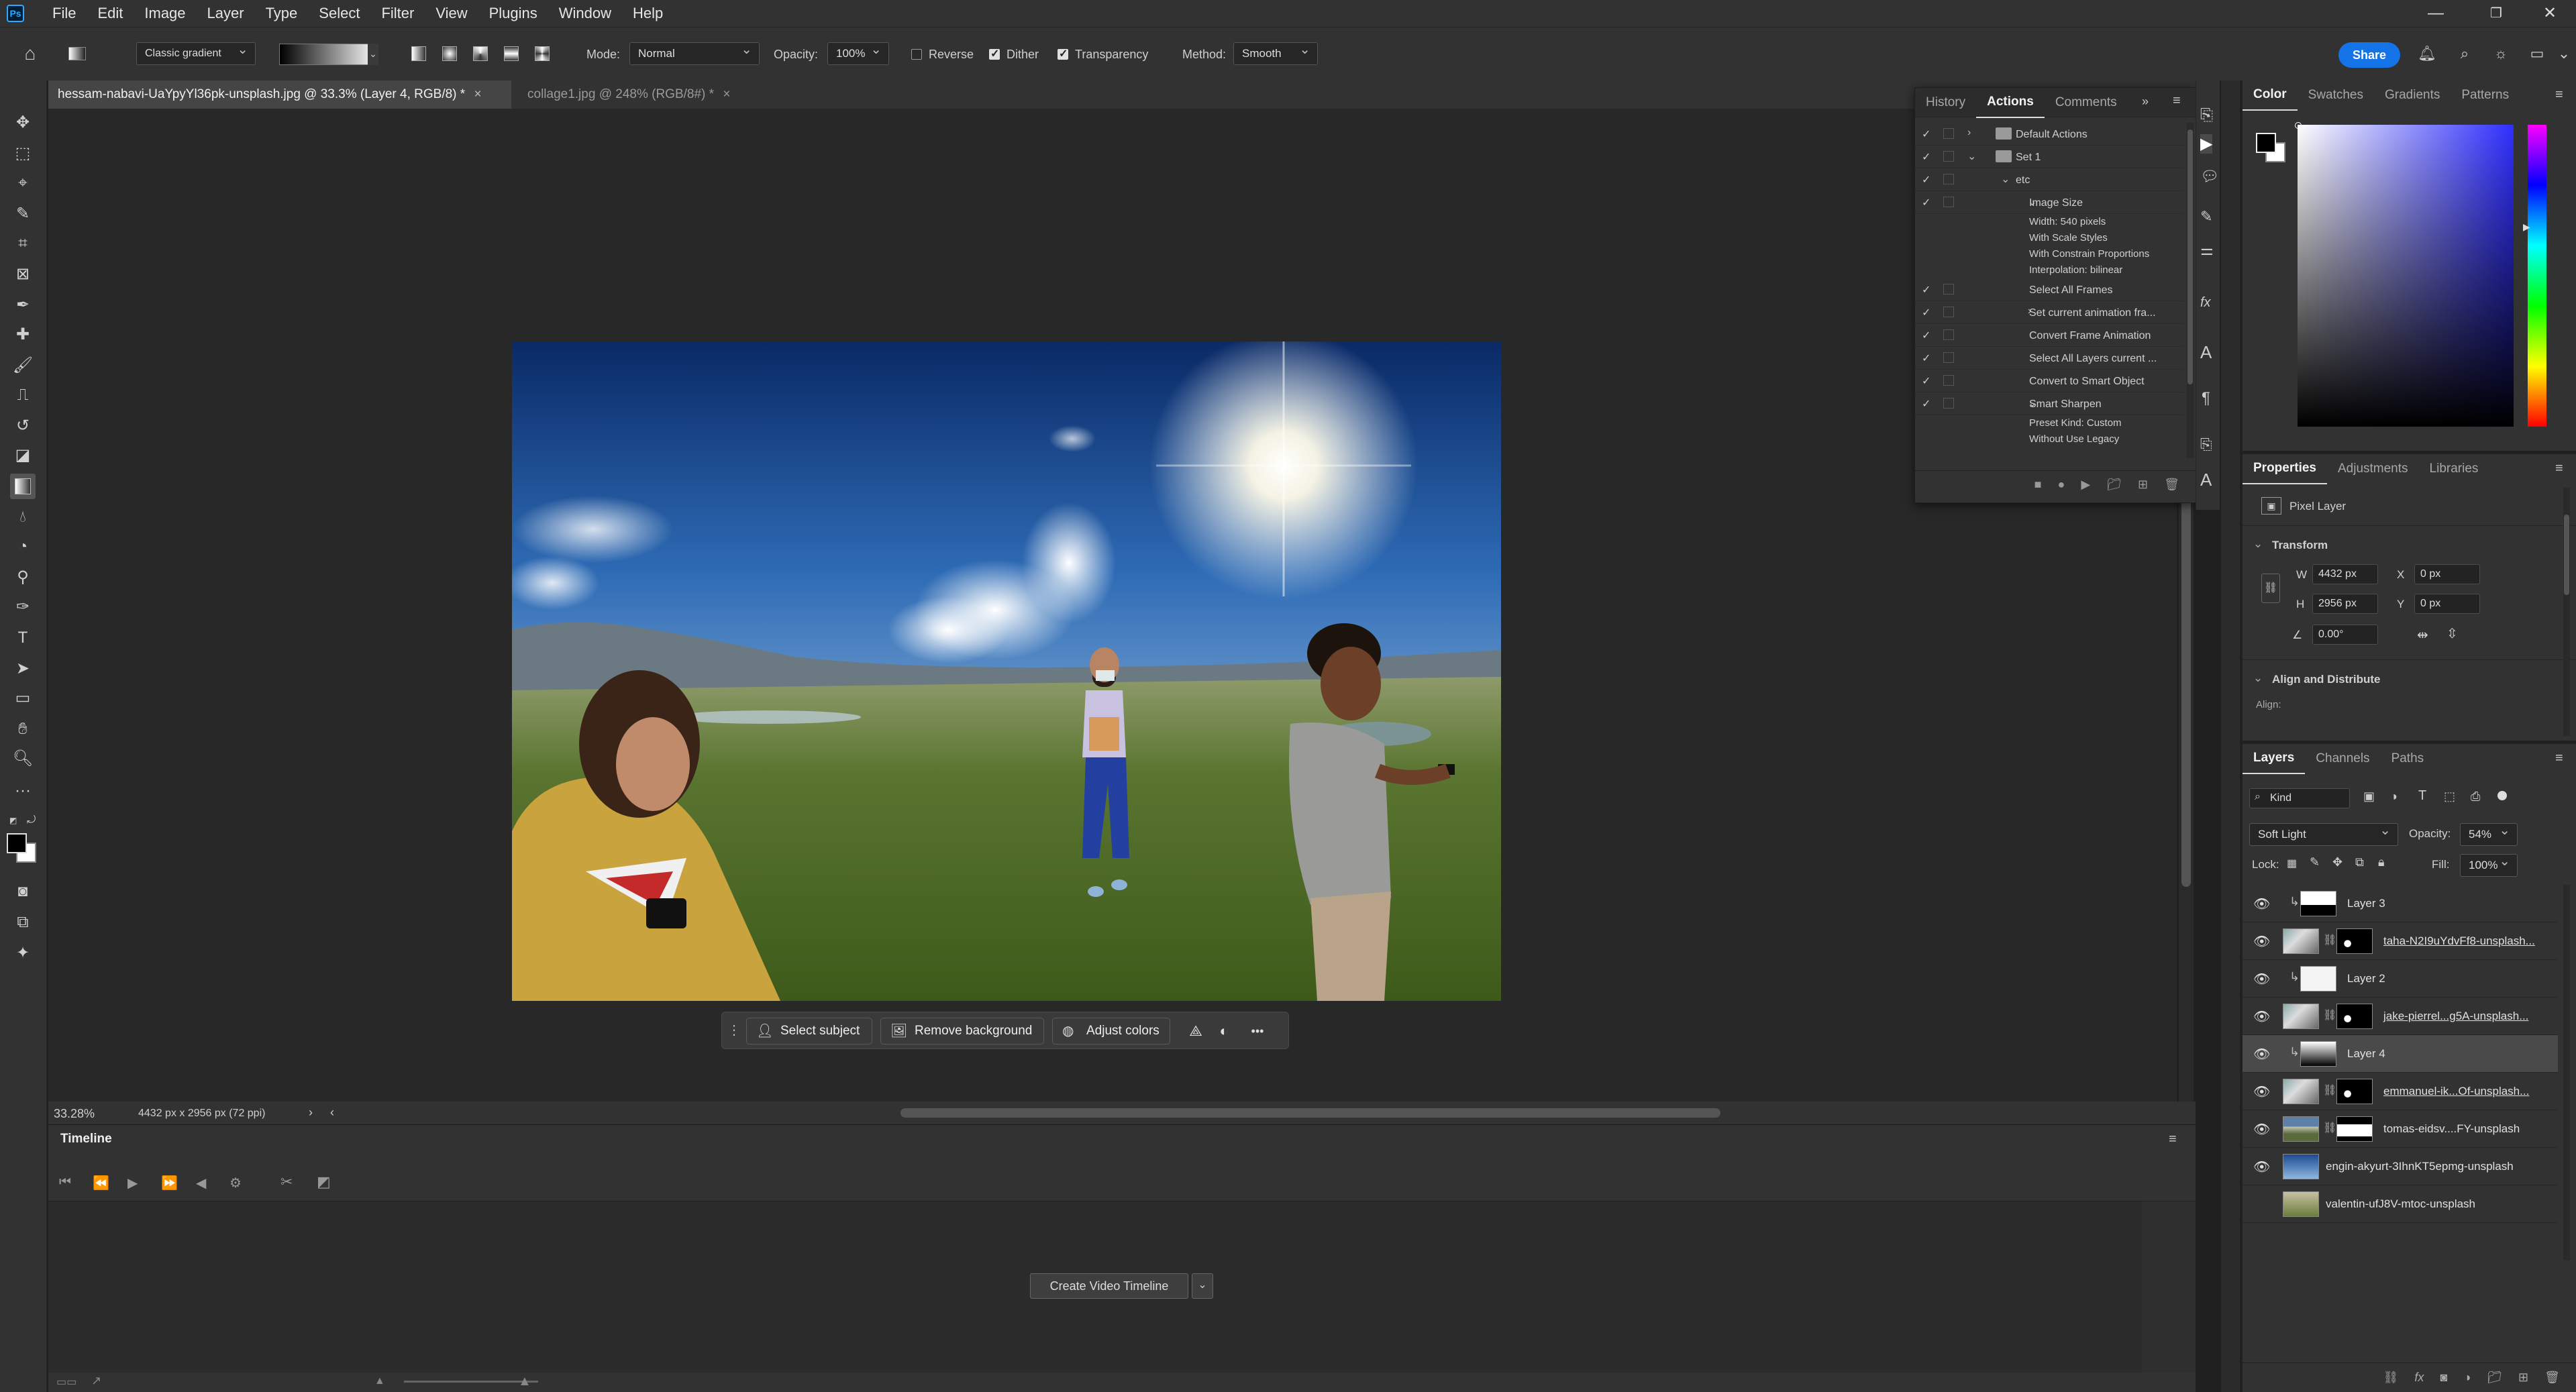 The image size is (2576, 1392). Describe the element at coordinates (2005, 179) in the screenshot. I see `expand-chevron-icon: ⌄` at that location.